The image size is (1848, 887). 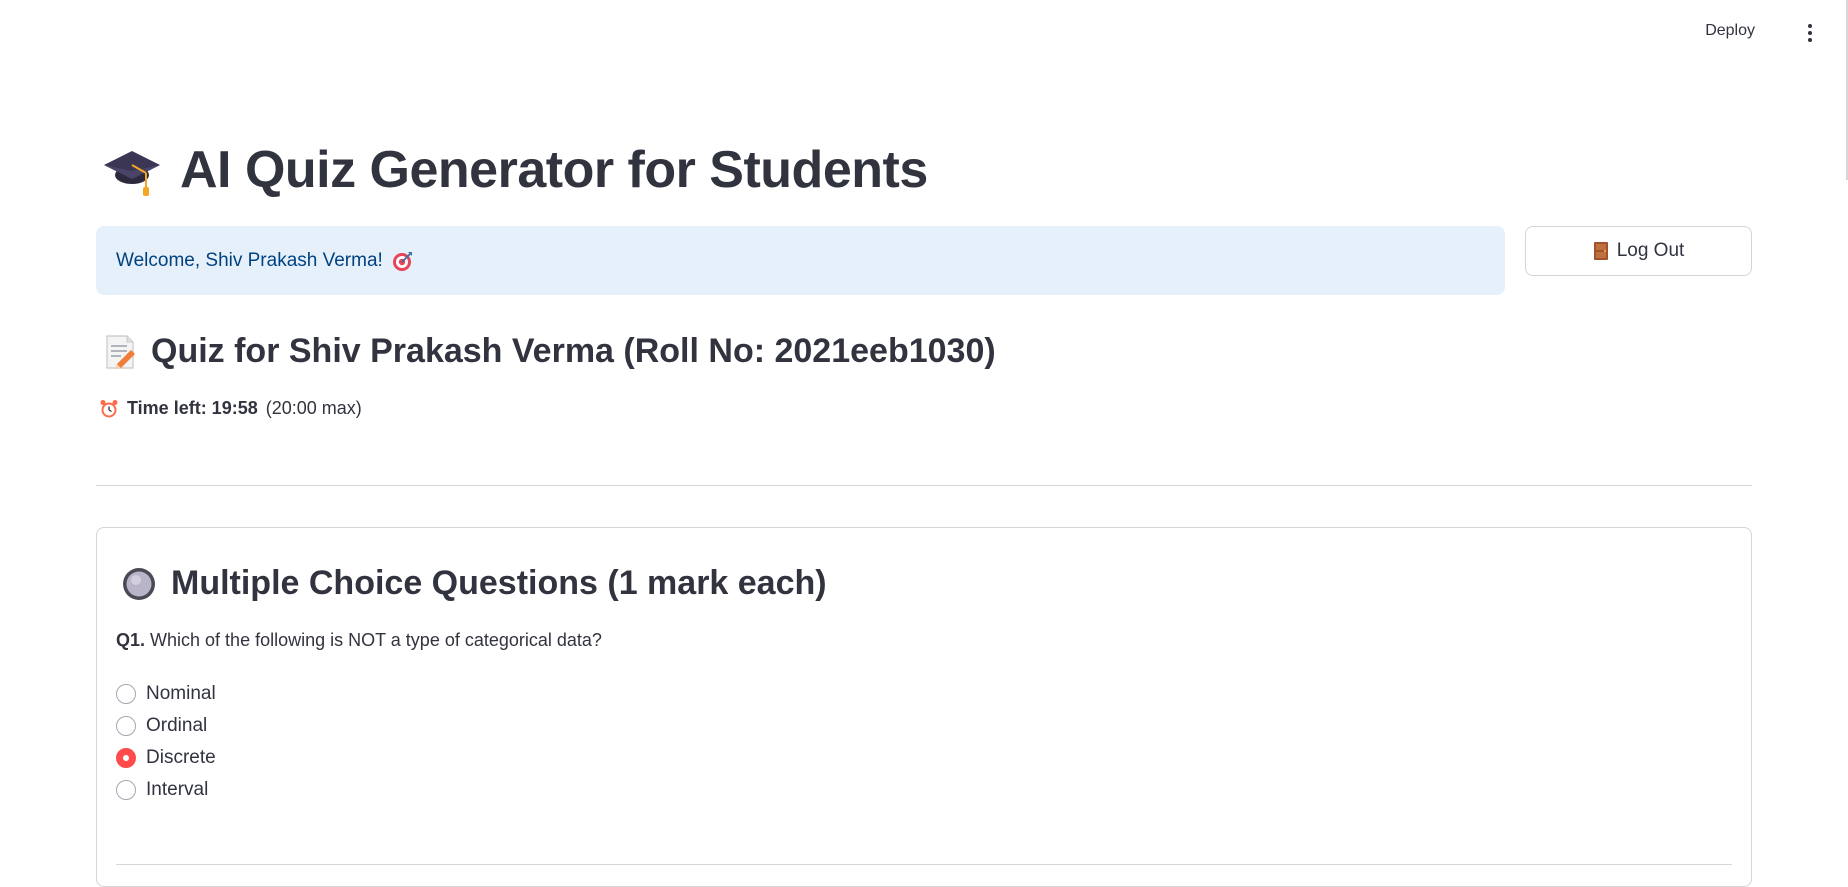 I want to click on alarm-clock-icon, so click(x=109, y=408).